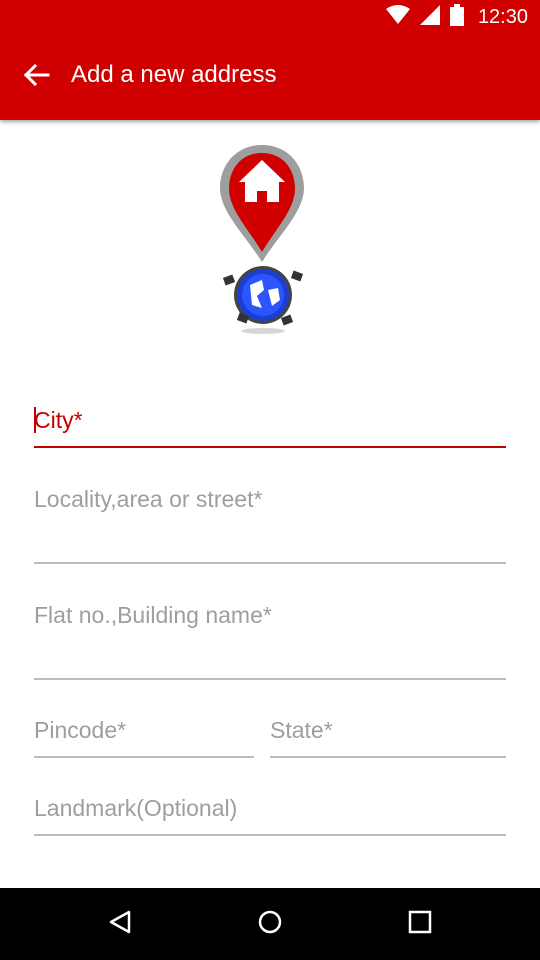  Describe the element at coordinates (270, 524) in the screenshot. I see `locality-field` at that location.